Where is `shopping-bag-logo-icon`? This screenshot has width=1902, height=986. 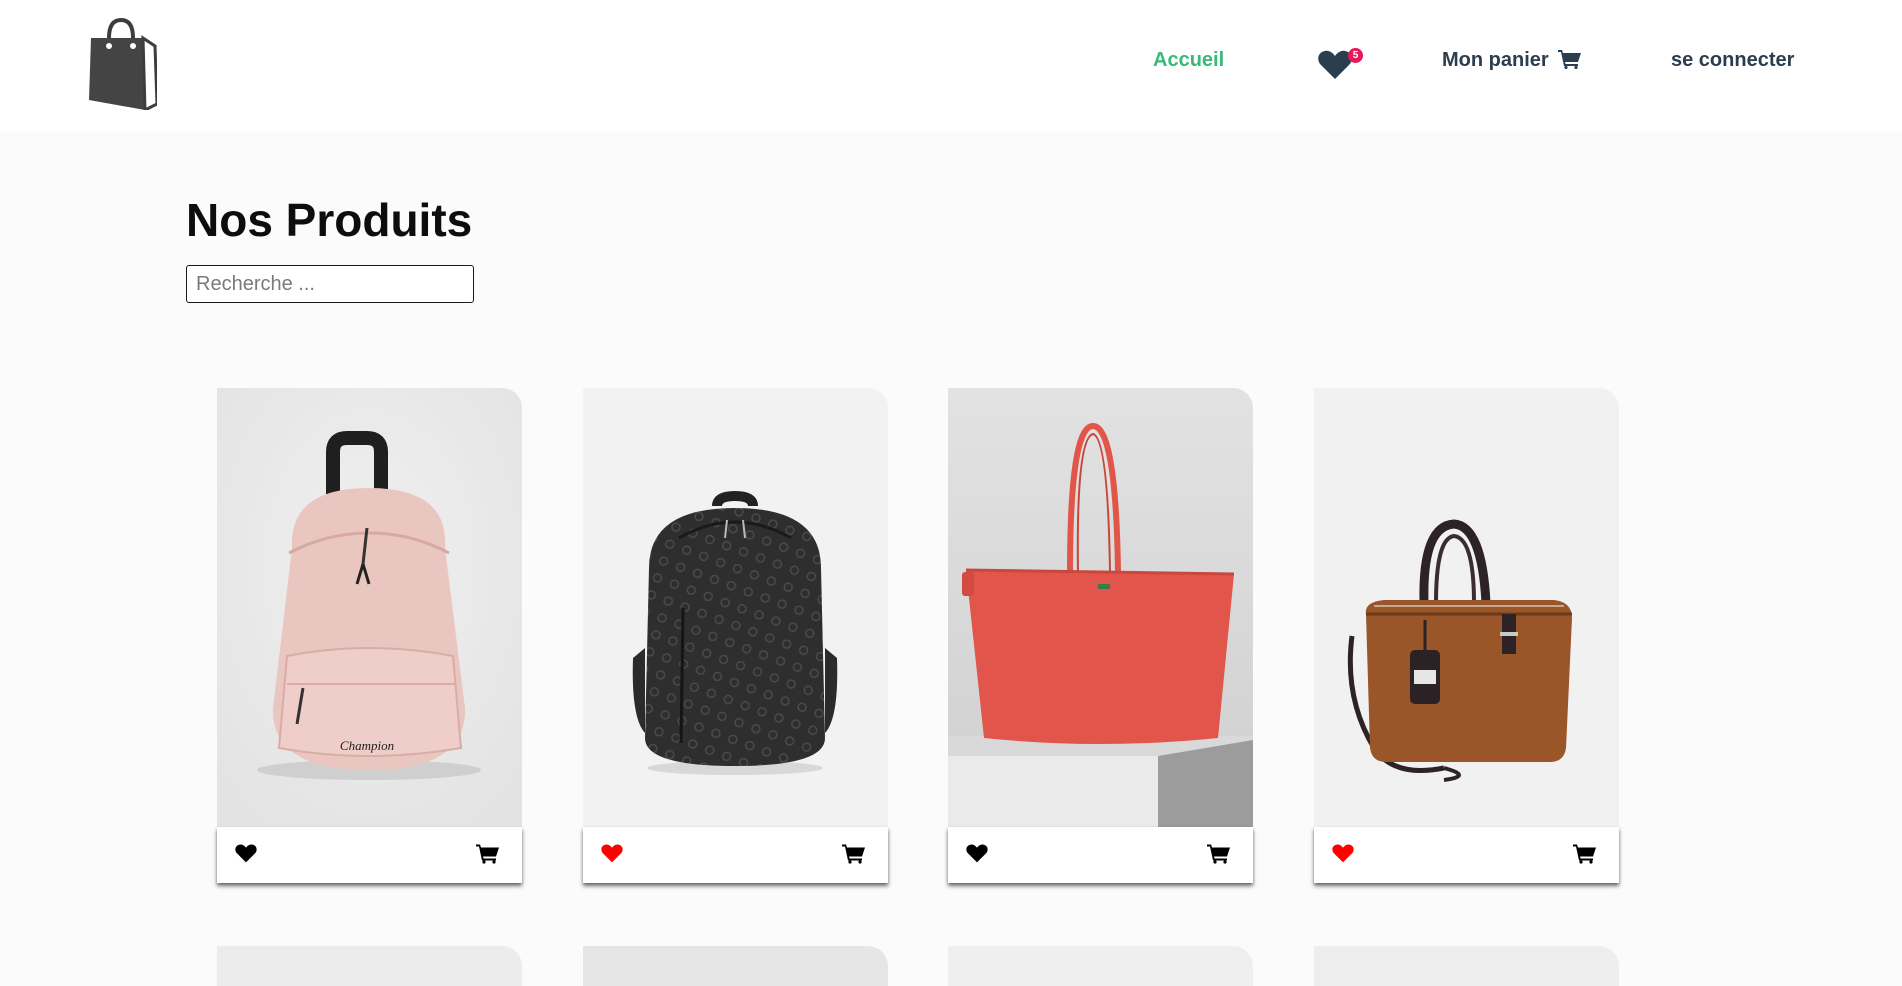
shopping-bag-logo-icon is located at coordinates (123, 64).